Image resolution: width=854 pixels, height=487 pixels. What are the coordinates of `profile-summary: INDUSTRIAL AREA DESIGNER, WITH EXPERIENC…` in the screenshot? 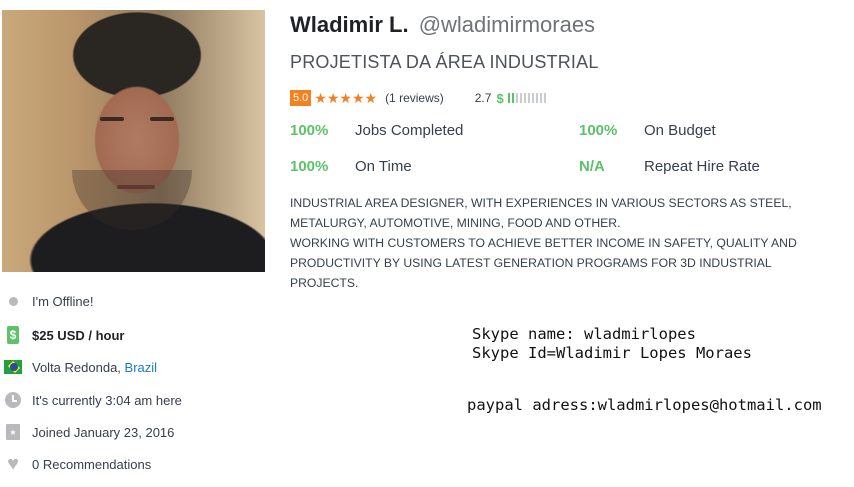 It's located at (560, 243).